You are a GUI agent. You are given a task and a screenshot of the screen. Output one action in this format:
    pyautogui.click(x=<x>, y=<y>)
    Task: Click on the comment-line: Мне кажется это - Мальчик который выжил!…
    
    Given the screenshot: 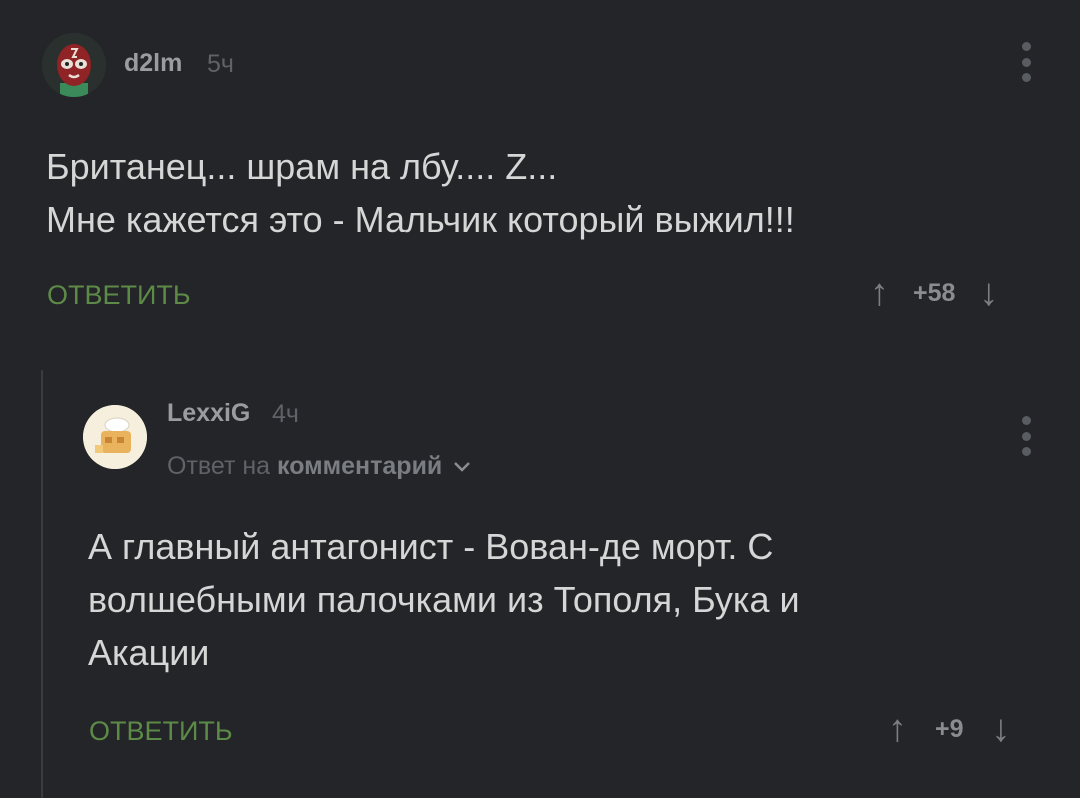 What is the action you would take?
    pyautogui.click(x=420, y=219)
    